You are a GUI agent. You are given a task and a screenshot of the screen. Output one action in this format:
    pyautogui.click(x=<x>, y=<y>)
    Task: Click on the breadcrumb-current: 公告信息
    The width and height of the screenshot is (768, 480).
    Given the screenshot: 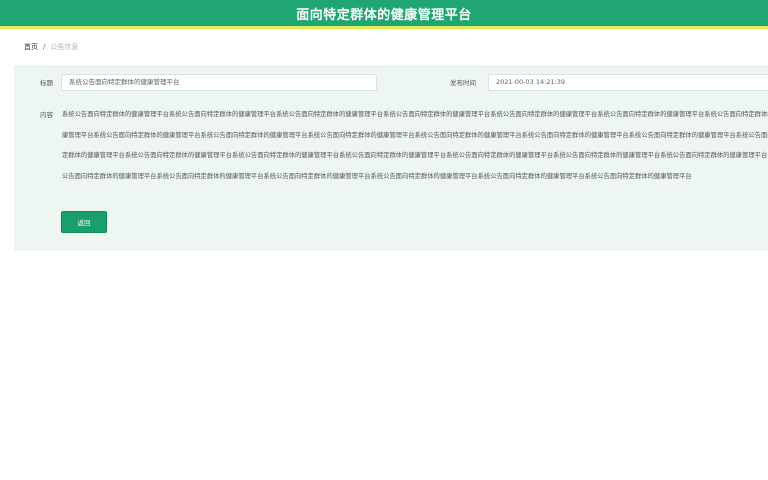 What is the action you would take?
    pyautogui.click(x=64, y=47)
    